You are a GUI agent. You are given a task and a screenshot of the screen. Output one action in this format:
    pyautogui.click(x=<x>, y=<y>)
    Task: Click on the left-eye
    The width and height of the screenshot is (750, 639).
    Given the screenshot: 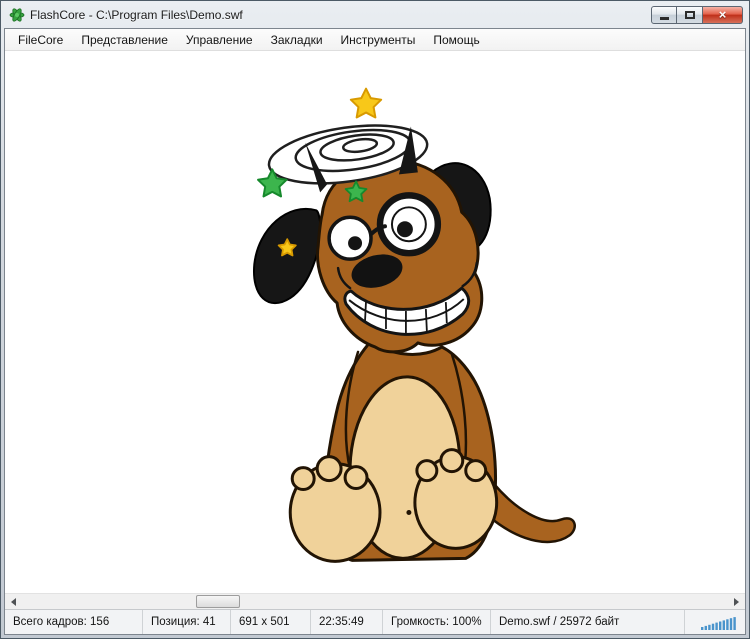 What is the action you would take?
    pyautogui.click(x=350, y=238)
    